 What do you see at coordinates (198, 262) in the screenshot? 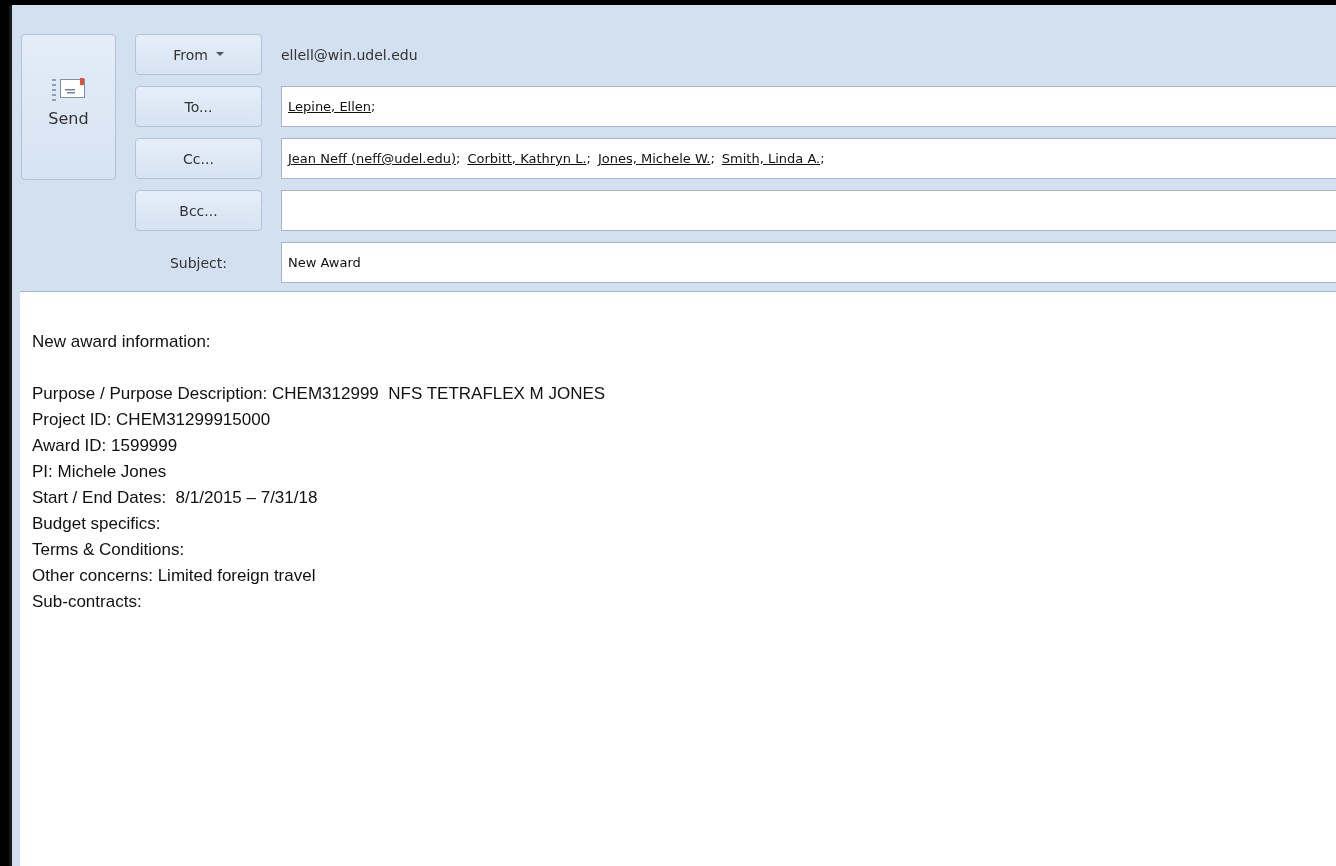
I see `subject-label: Subject:` at bounding box center [198, 262].